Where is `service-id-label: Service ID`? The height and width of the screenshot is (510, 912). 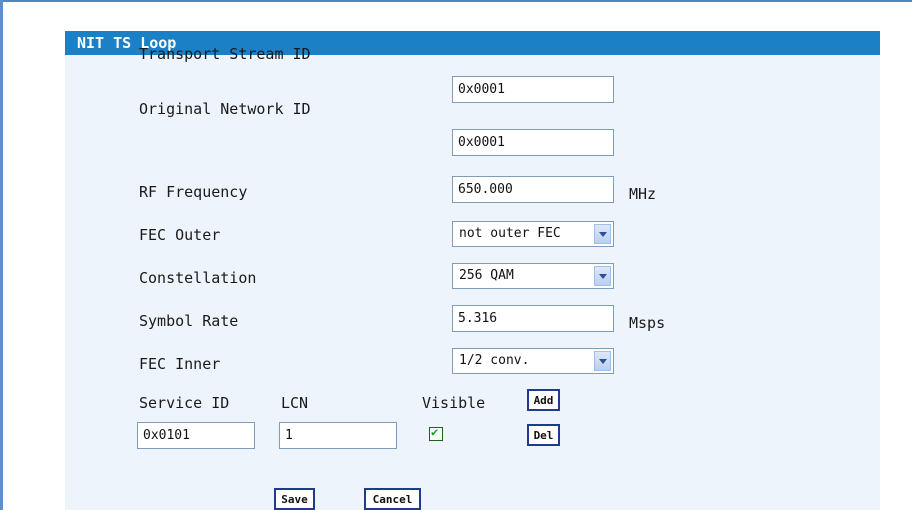
service-id-label: Service ID is located at coordinates (184, 403).